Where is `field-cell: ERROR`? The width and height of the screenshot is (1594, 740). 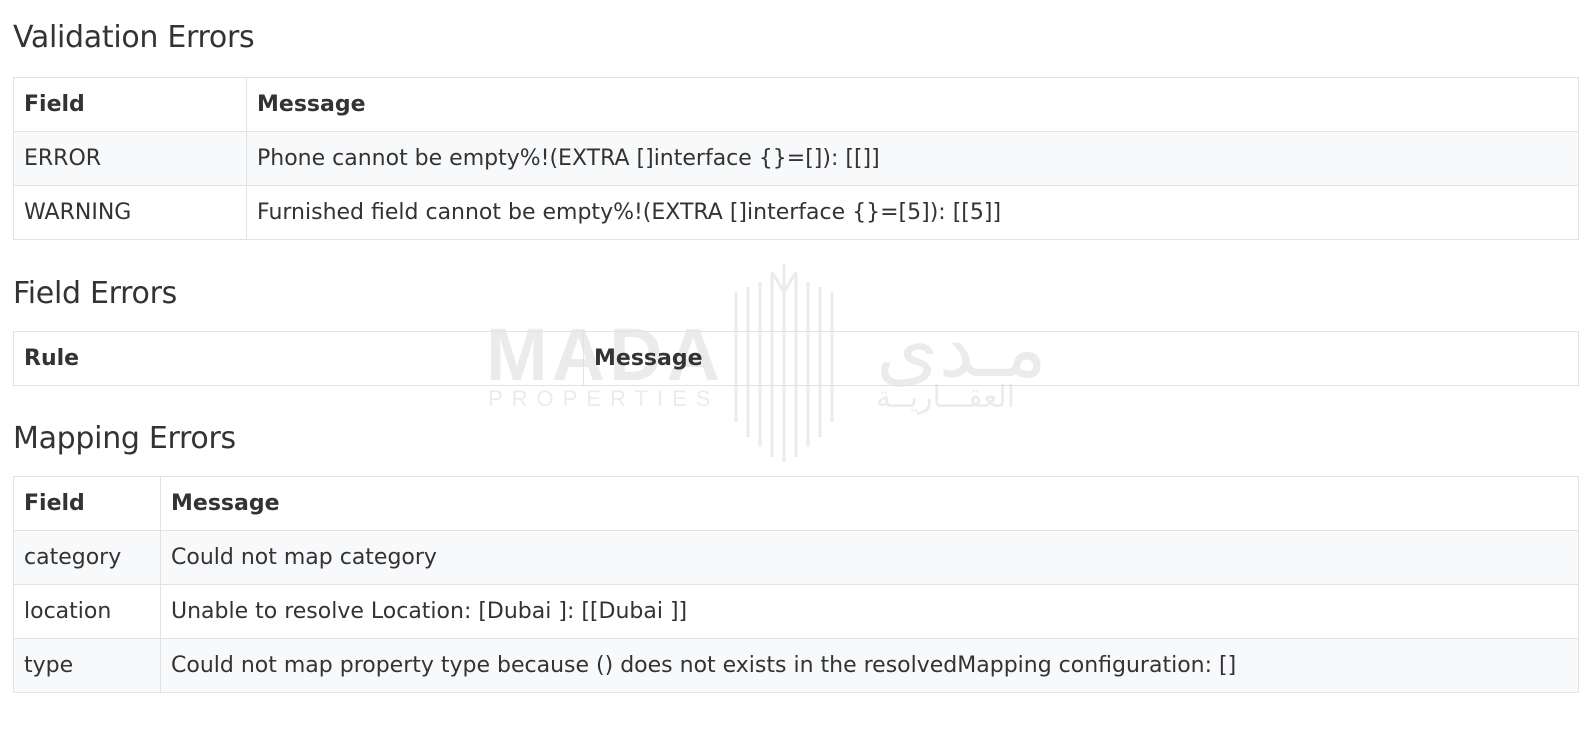 field-cell: ERROR is located at coordinates (130, 158).